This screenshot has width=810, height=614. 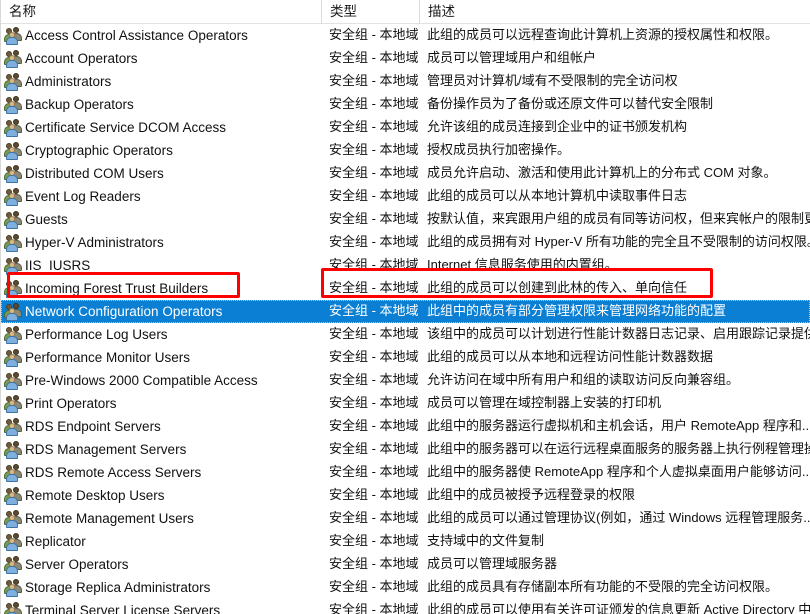 I want to click on cell-description: 此组的成员可以从本地计算机中读取事件日志, so click(x=557, y=195).